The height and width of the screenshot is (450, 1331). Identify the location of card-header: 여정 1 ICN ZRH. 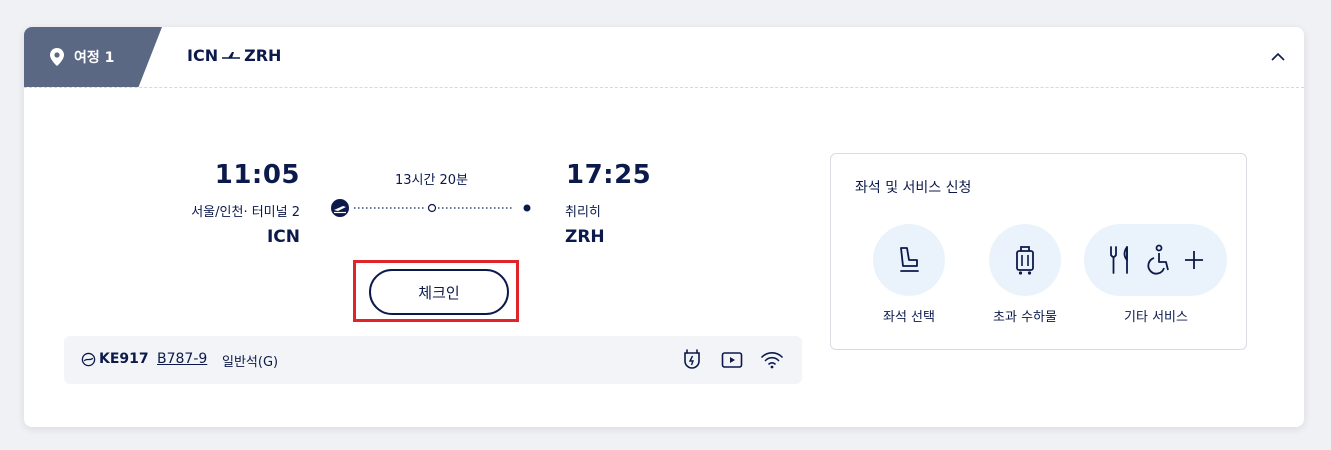
(664, 57).